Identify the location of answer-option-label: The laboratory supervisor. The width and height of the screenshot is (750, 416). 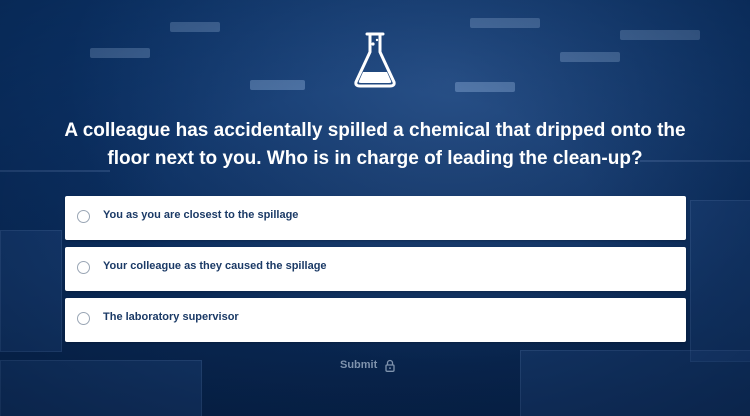
(171, 317).